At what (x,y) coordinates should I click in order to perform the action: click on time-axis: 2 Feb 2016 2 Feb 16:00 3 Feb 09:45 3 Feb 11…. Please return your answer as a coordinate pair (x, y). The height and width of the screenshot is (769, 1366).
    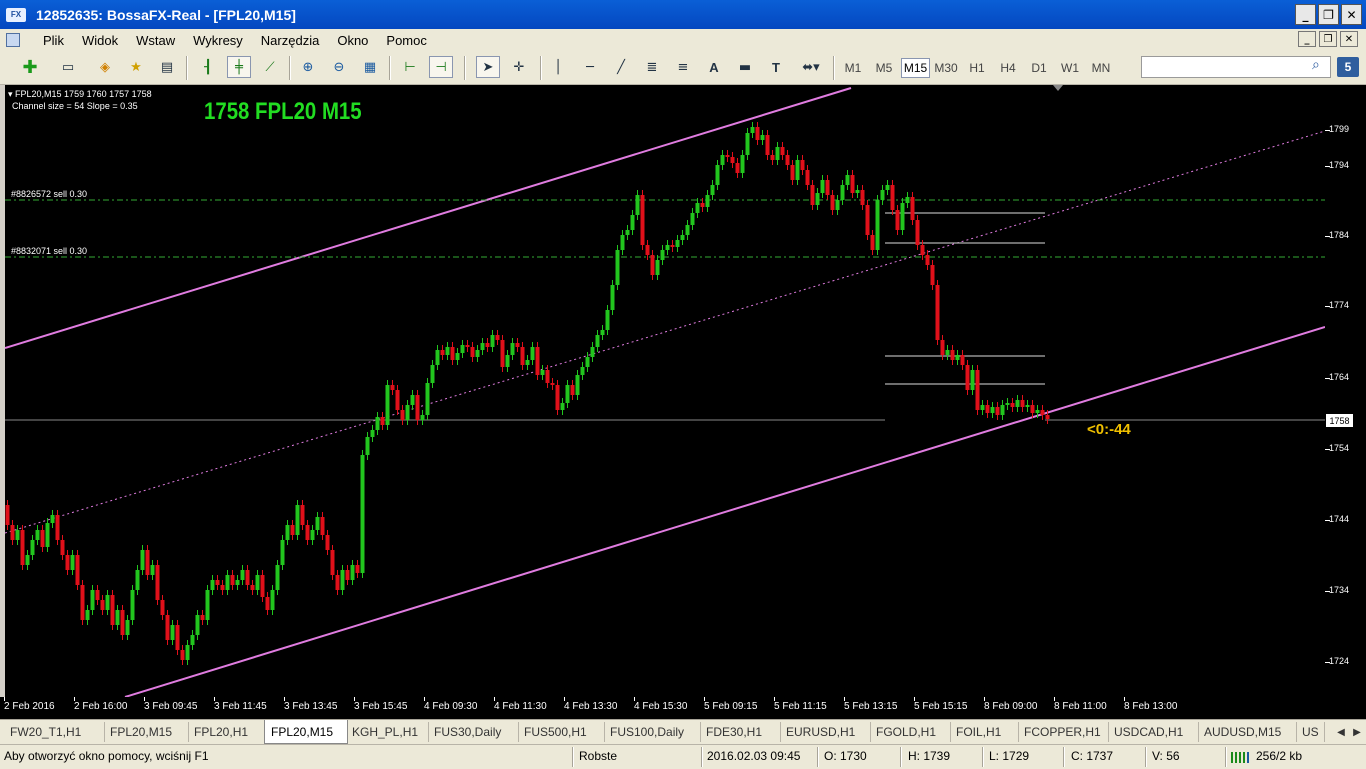
    Looking at the image, I should click on (683, 708).